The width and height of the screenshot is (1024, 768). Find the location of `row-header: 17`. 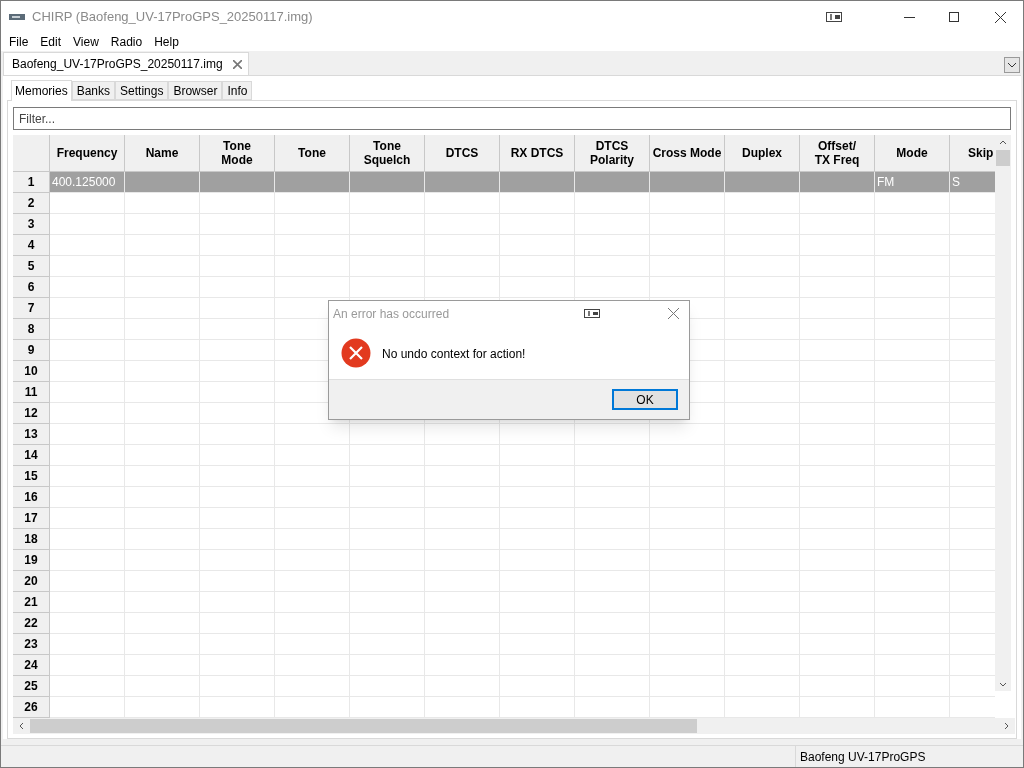

row-header: 17 is located at coordinates (31, 518).